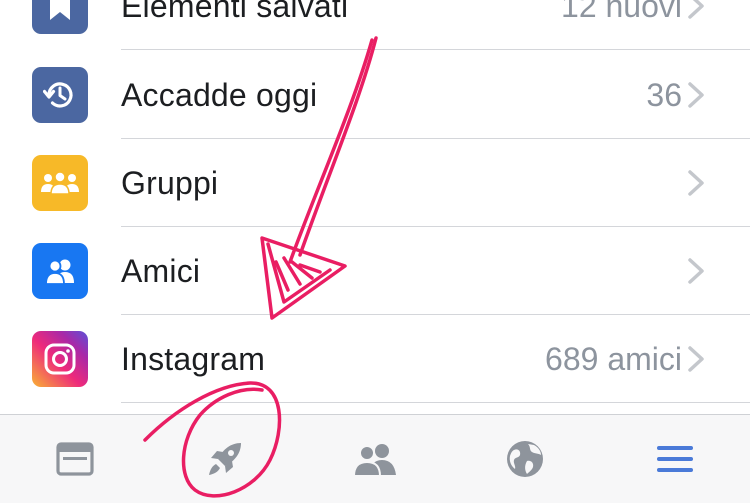 Image resolution: width=750 pixels, height=503 pixels. I want to click on bookmark-icon, so click(60, 17).